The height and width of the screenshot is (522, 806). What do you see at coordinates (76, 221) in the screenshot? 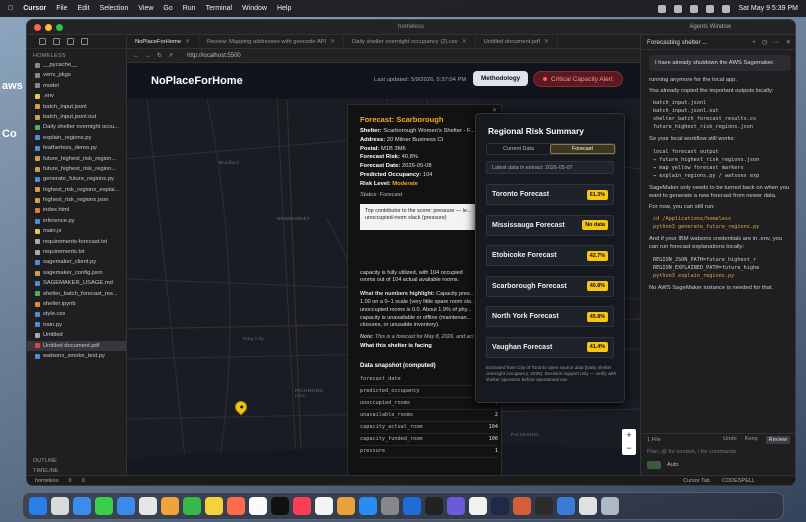
I see `file-item: inference.py` at bounding box center [76, 221].